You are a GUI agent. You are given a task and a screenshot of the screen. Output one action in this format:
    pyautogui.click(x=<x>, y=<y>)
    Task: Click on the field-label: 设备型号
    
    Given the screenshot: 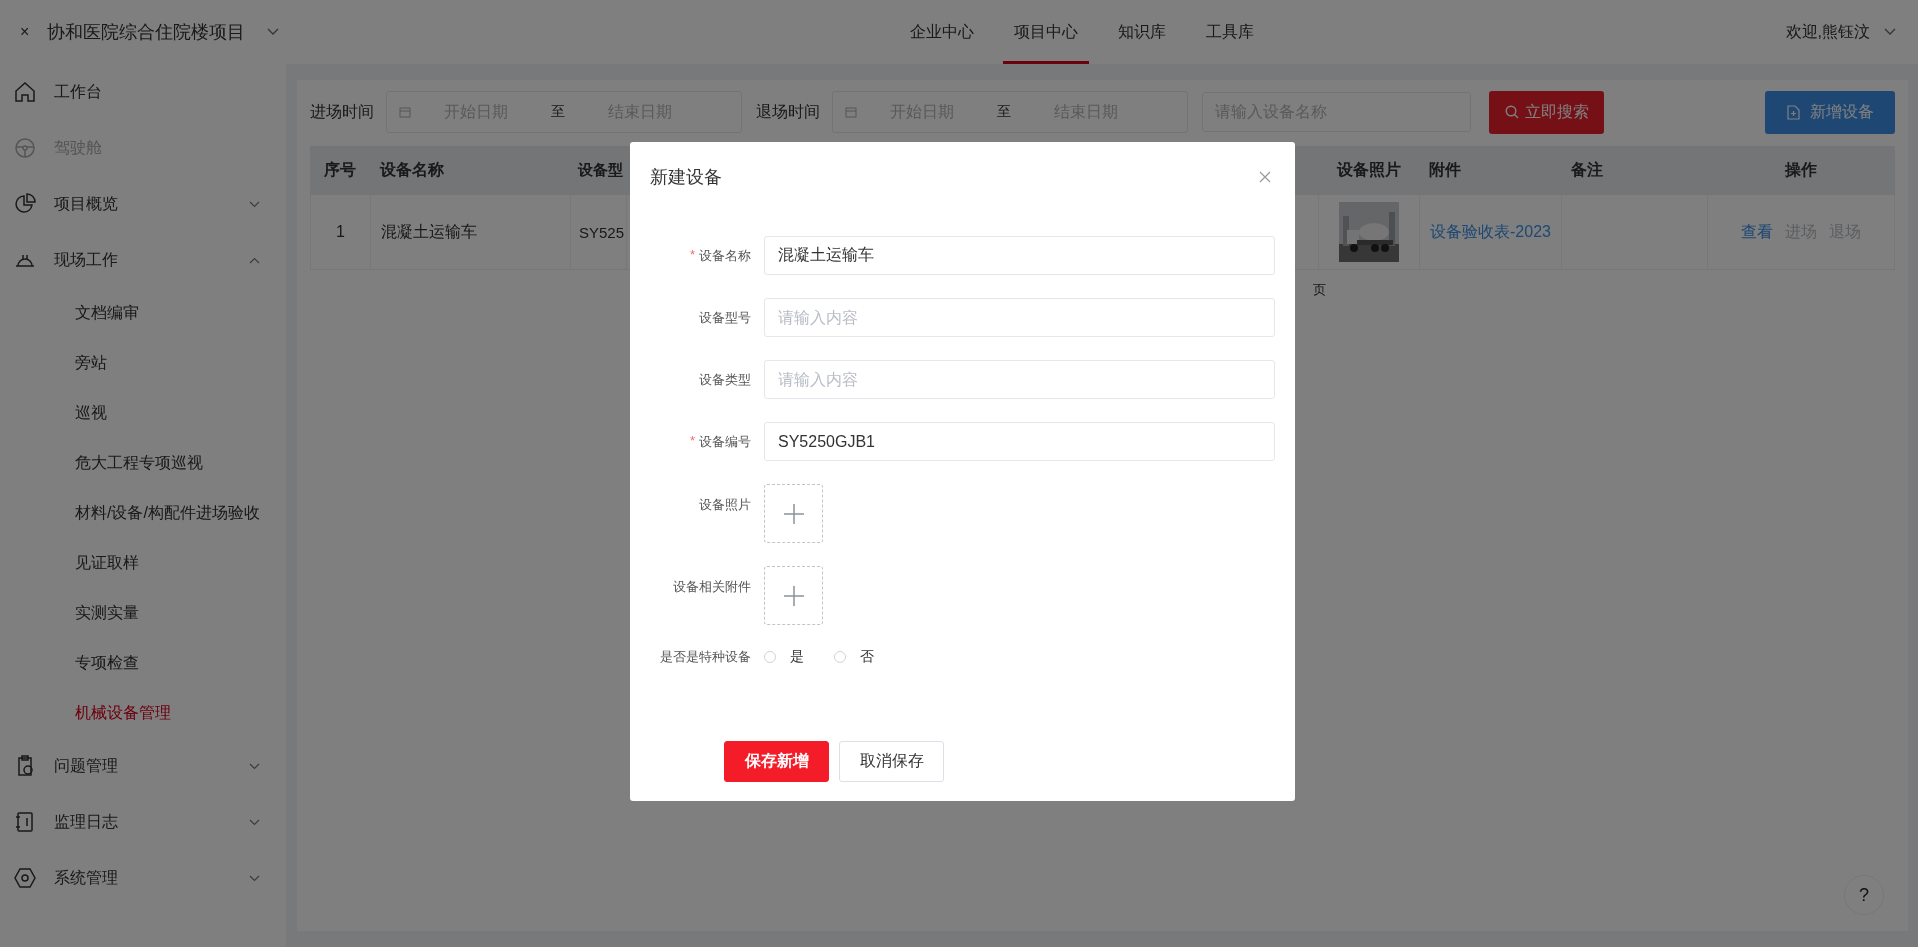 What is the action you would take?
    pyautogui.click(x=725, y=317)
    